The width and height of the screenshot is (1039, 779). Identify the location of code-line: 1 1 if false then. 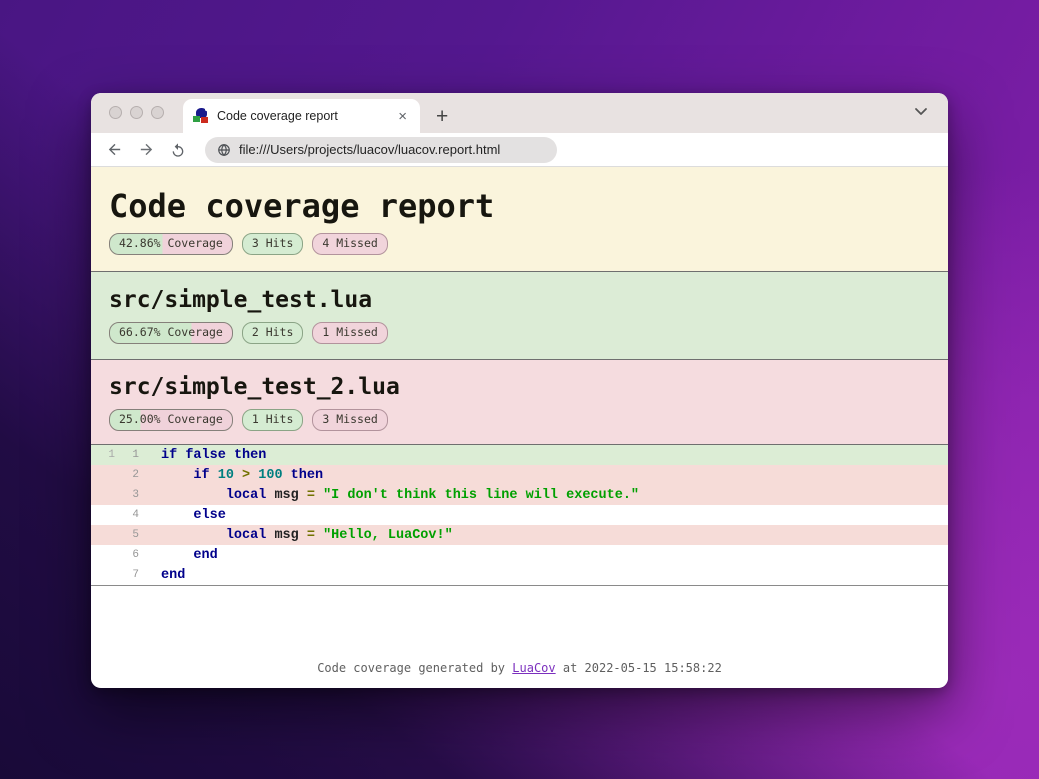
(519, 455).